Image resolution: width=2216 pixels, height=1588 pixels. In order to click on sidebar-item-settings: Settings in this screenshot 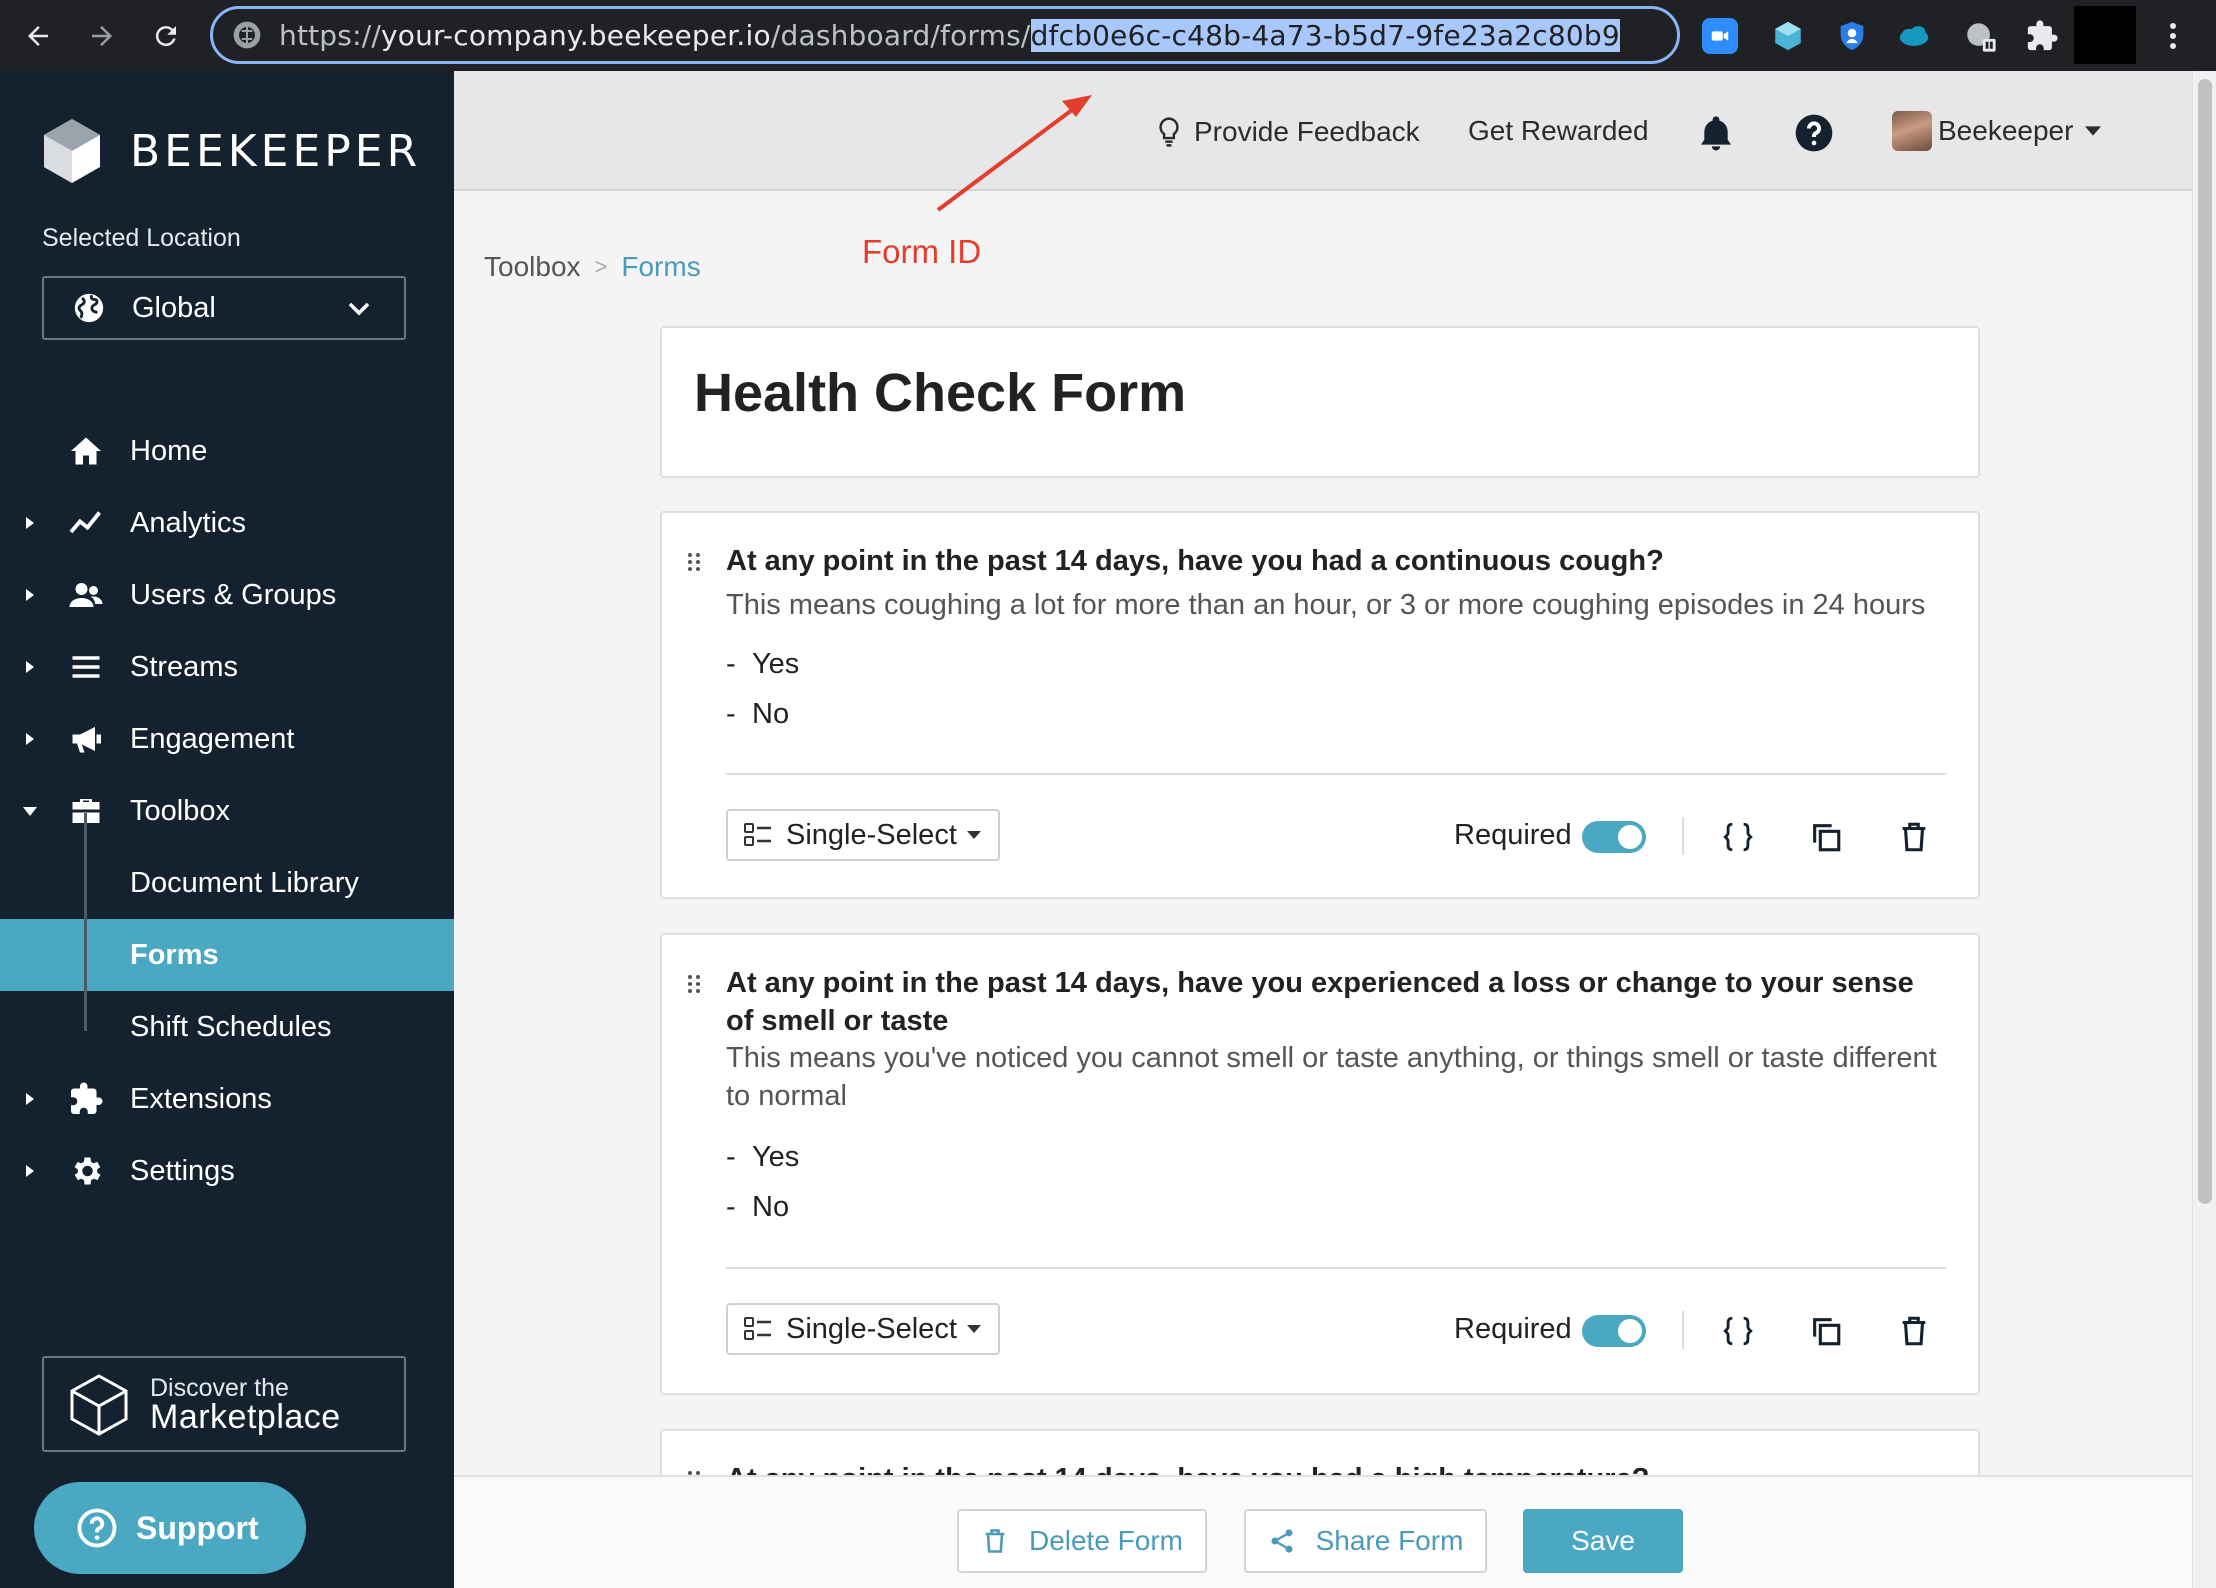, I will do `click(227, 1171)`.